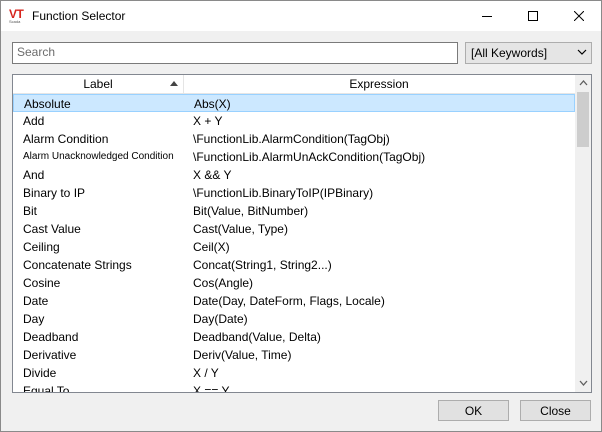 The height and width of the screenshot is (432, 602). I want to click on title-bar: VT Scada Function Selector, so click(301, 16).